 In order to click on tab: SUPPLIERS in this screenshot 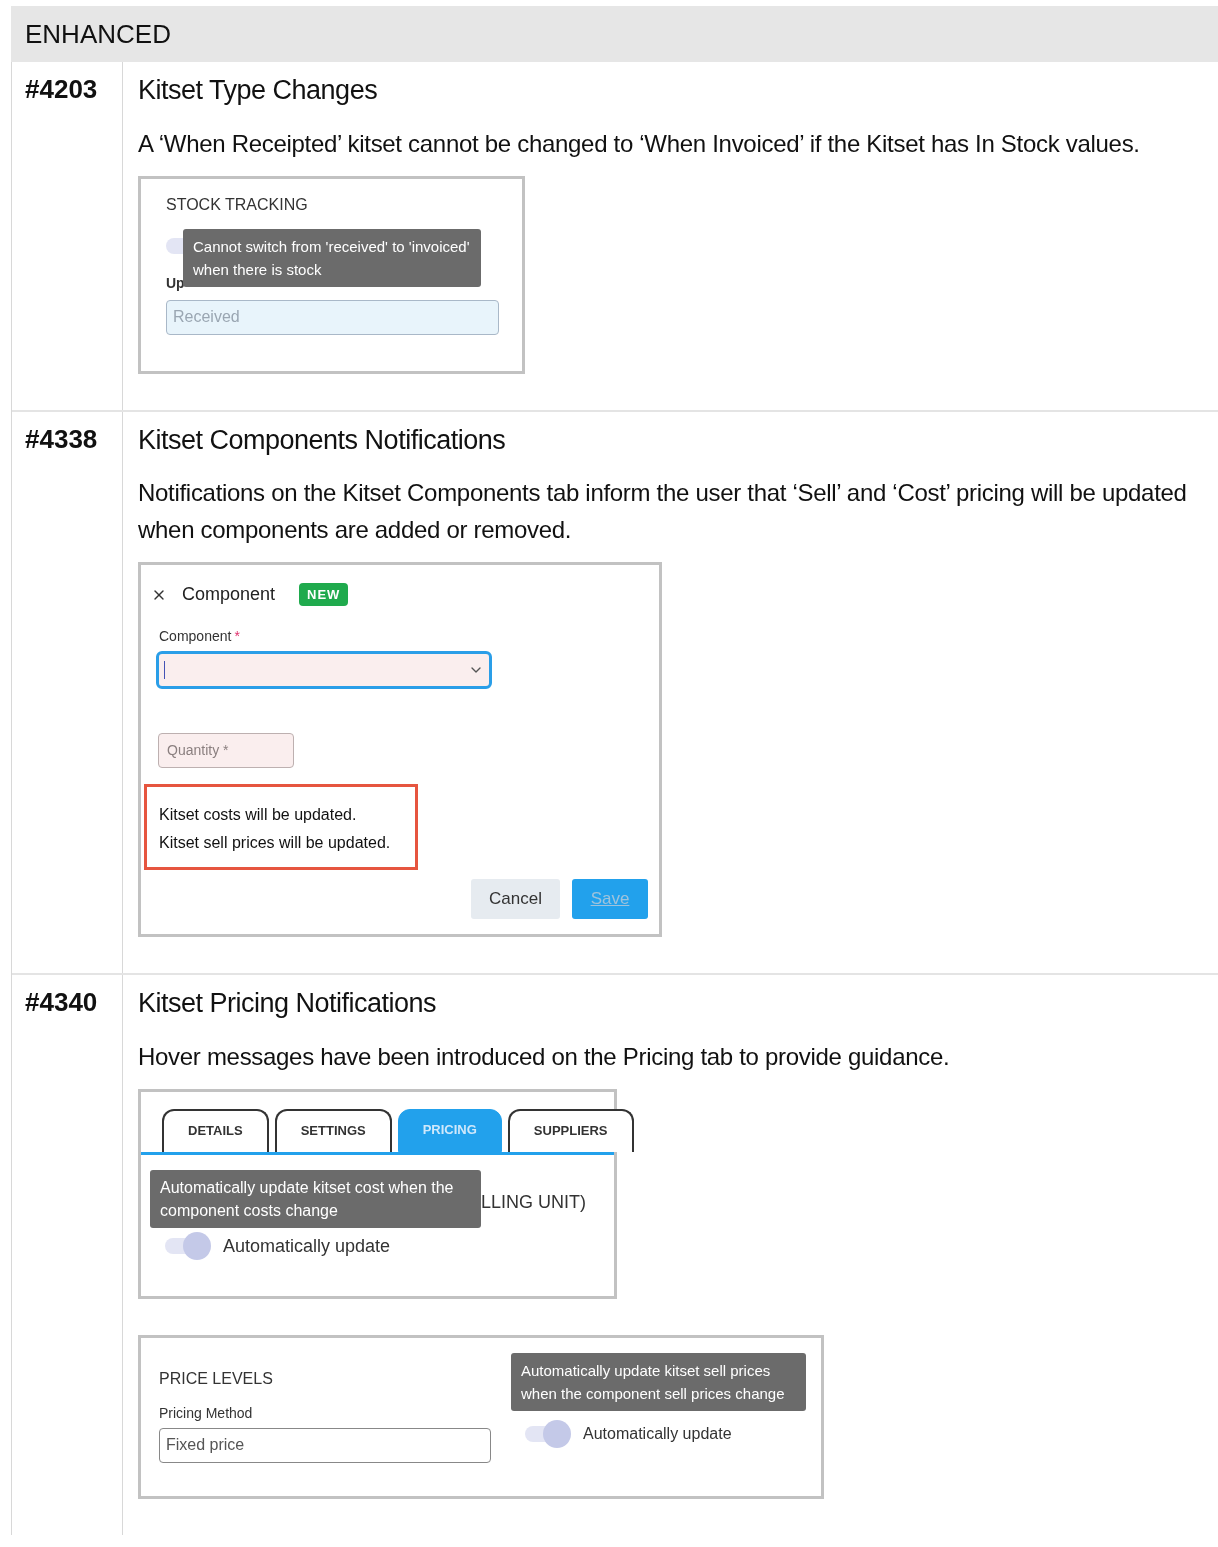, I will do `click(570, 1130)`.